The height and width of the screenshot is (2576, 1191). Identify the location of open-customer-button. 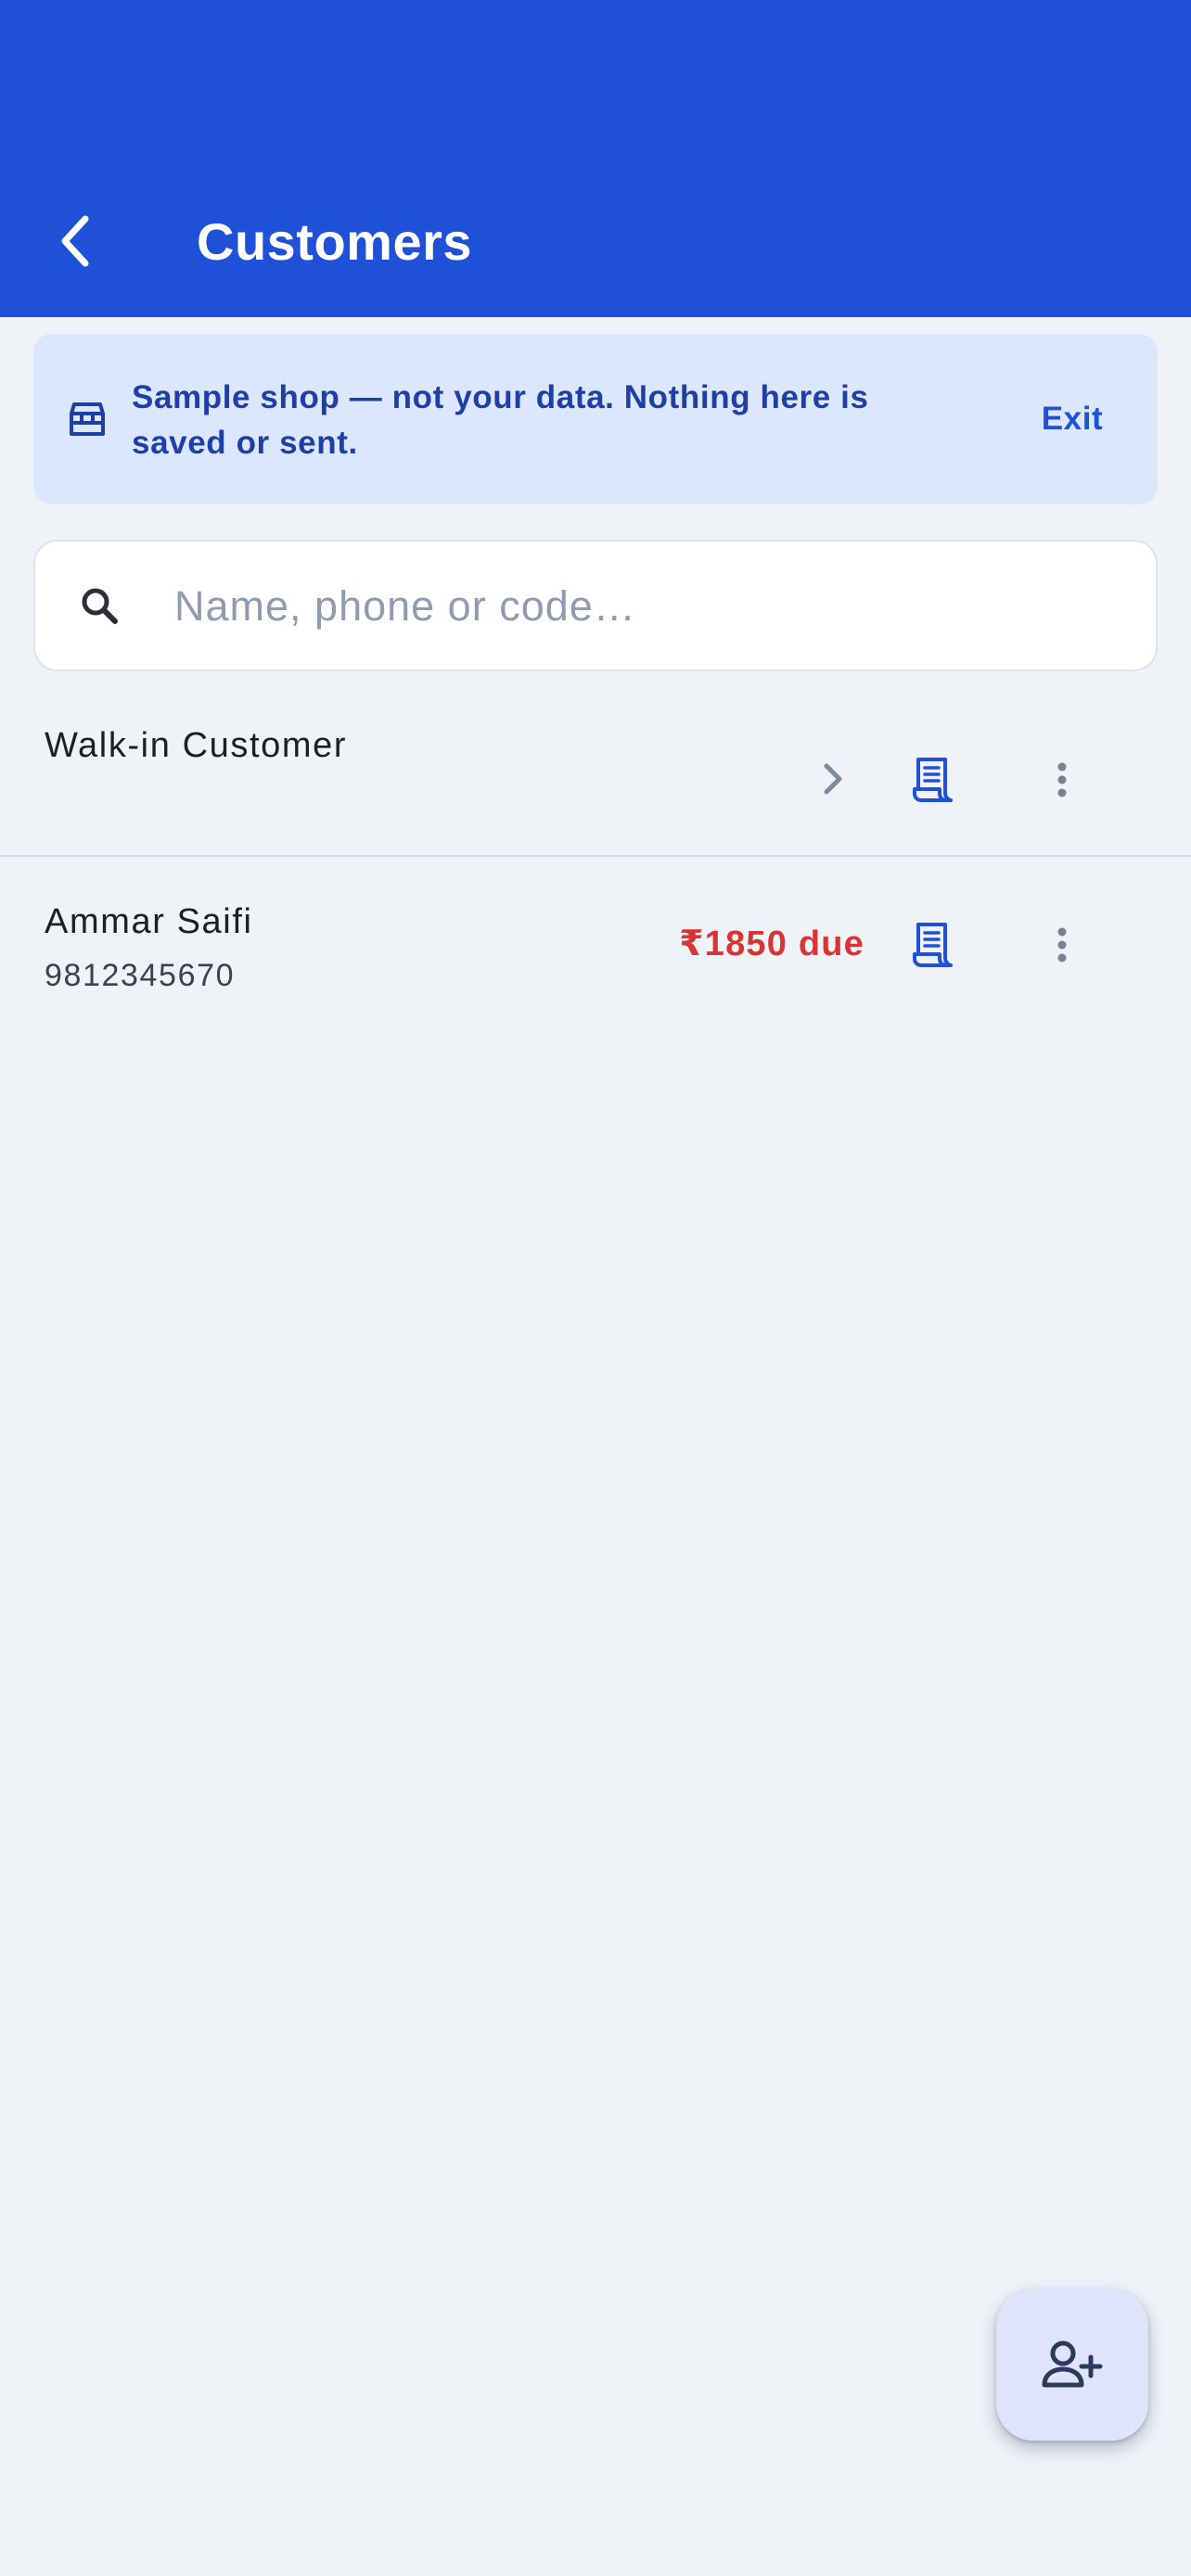
(833, 779).